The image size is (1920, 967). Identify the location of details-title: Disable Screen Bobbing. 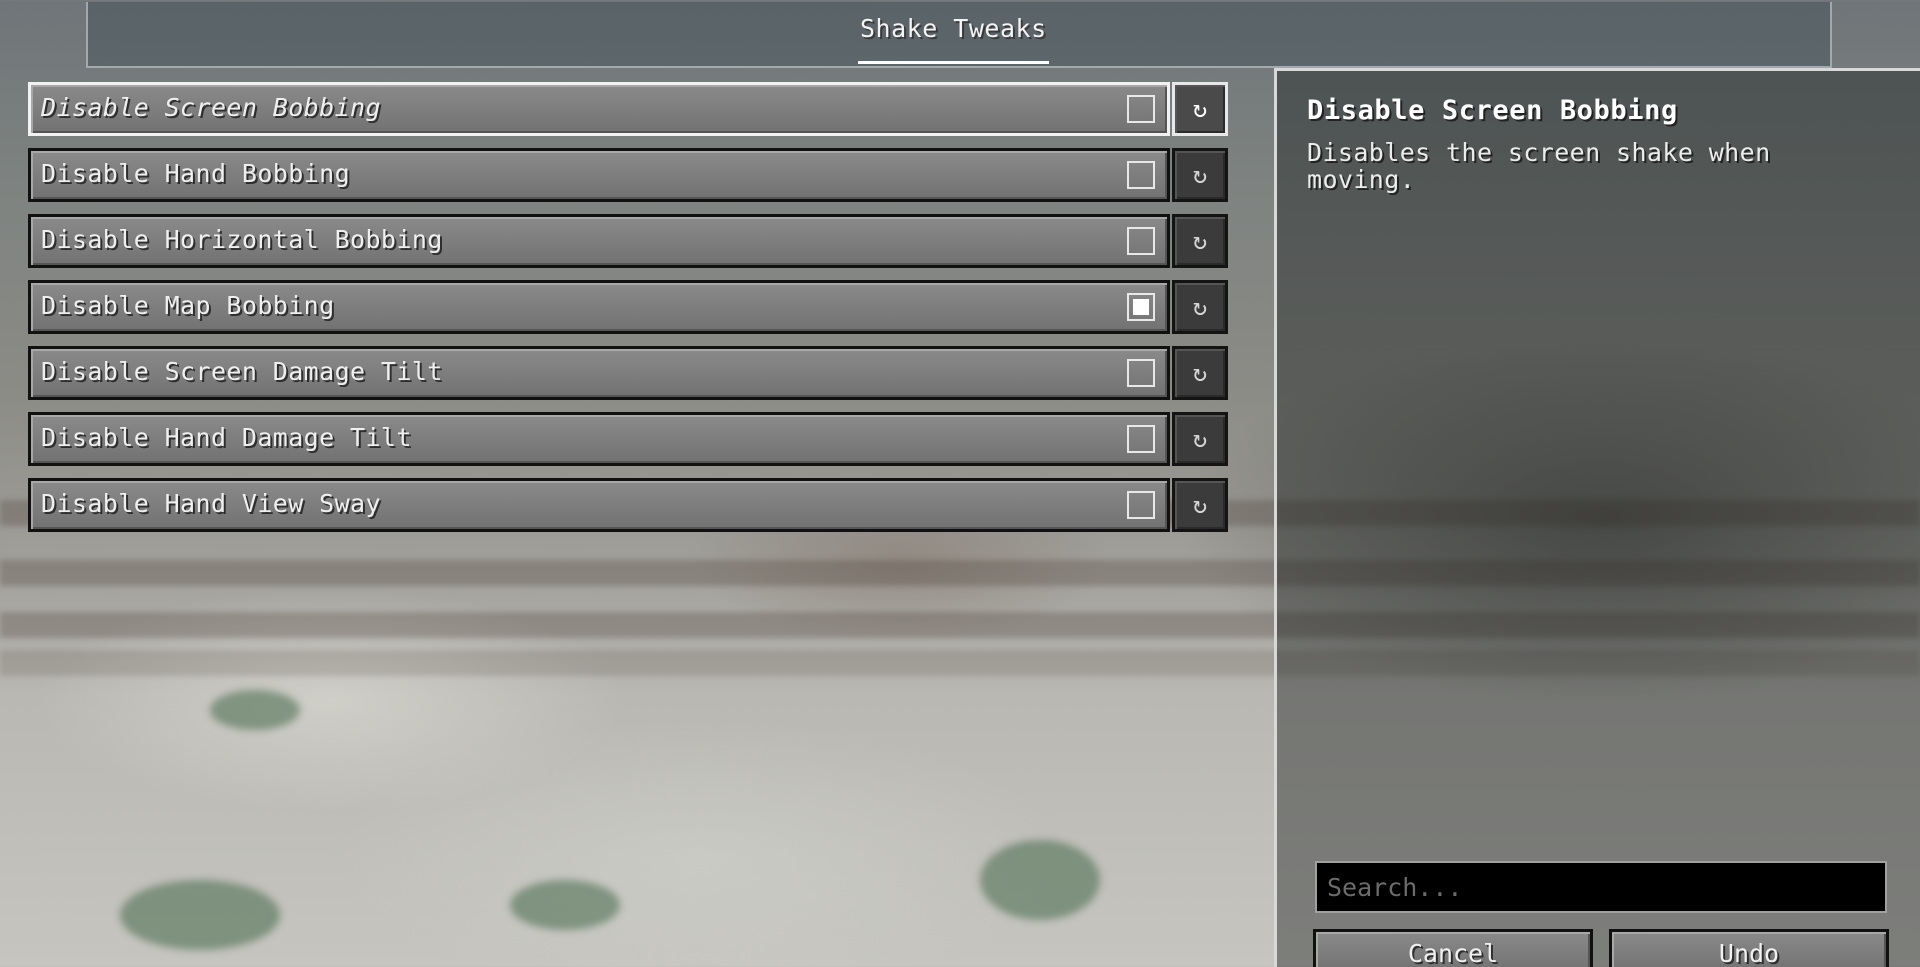
(1492, 110).